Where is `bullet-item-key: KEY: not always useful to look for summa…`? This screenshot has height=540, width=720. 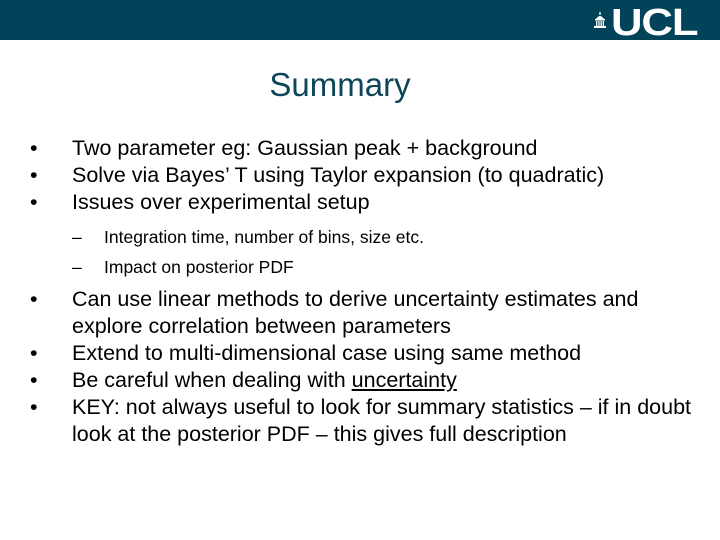
bullet-item-key: KEY: not always useful to look for summa… is located at coordinates (370, 421).